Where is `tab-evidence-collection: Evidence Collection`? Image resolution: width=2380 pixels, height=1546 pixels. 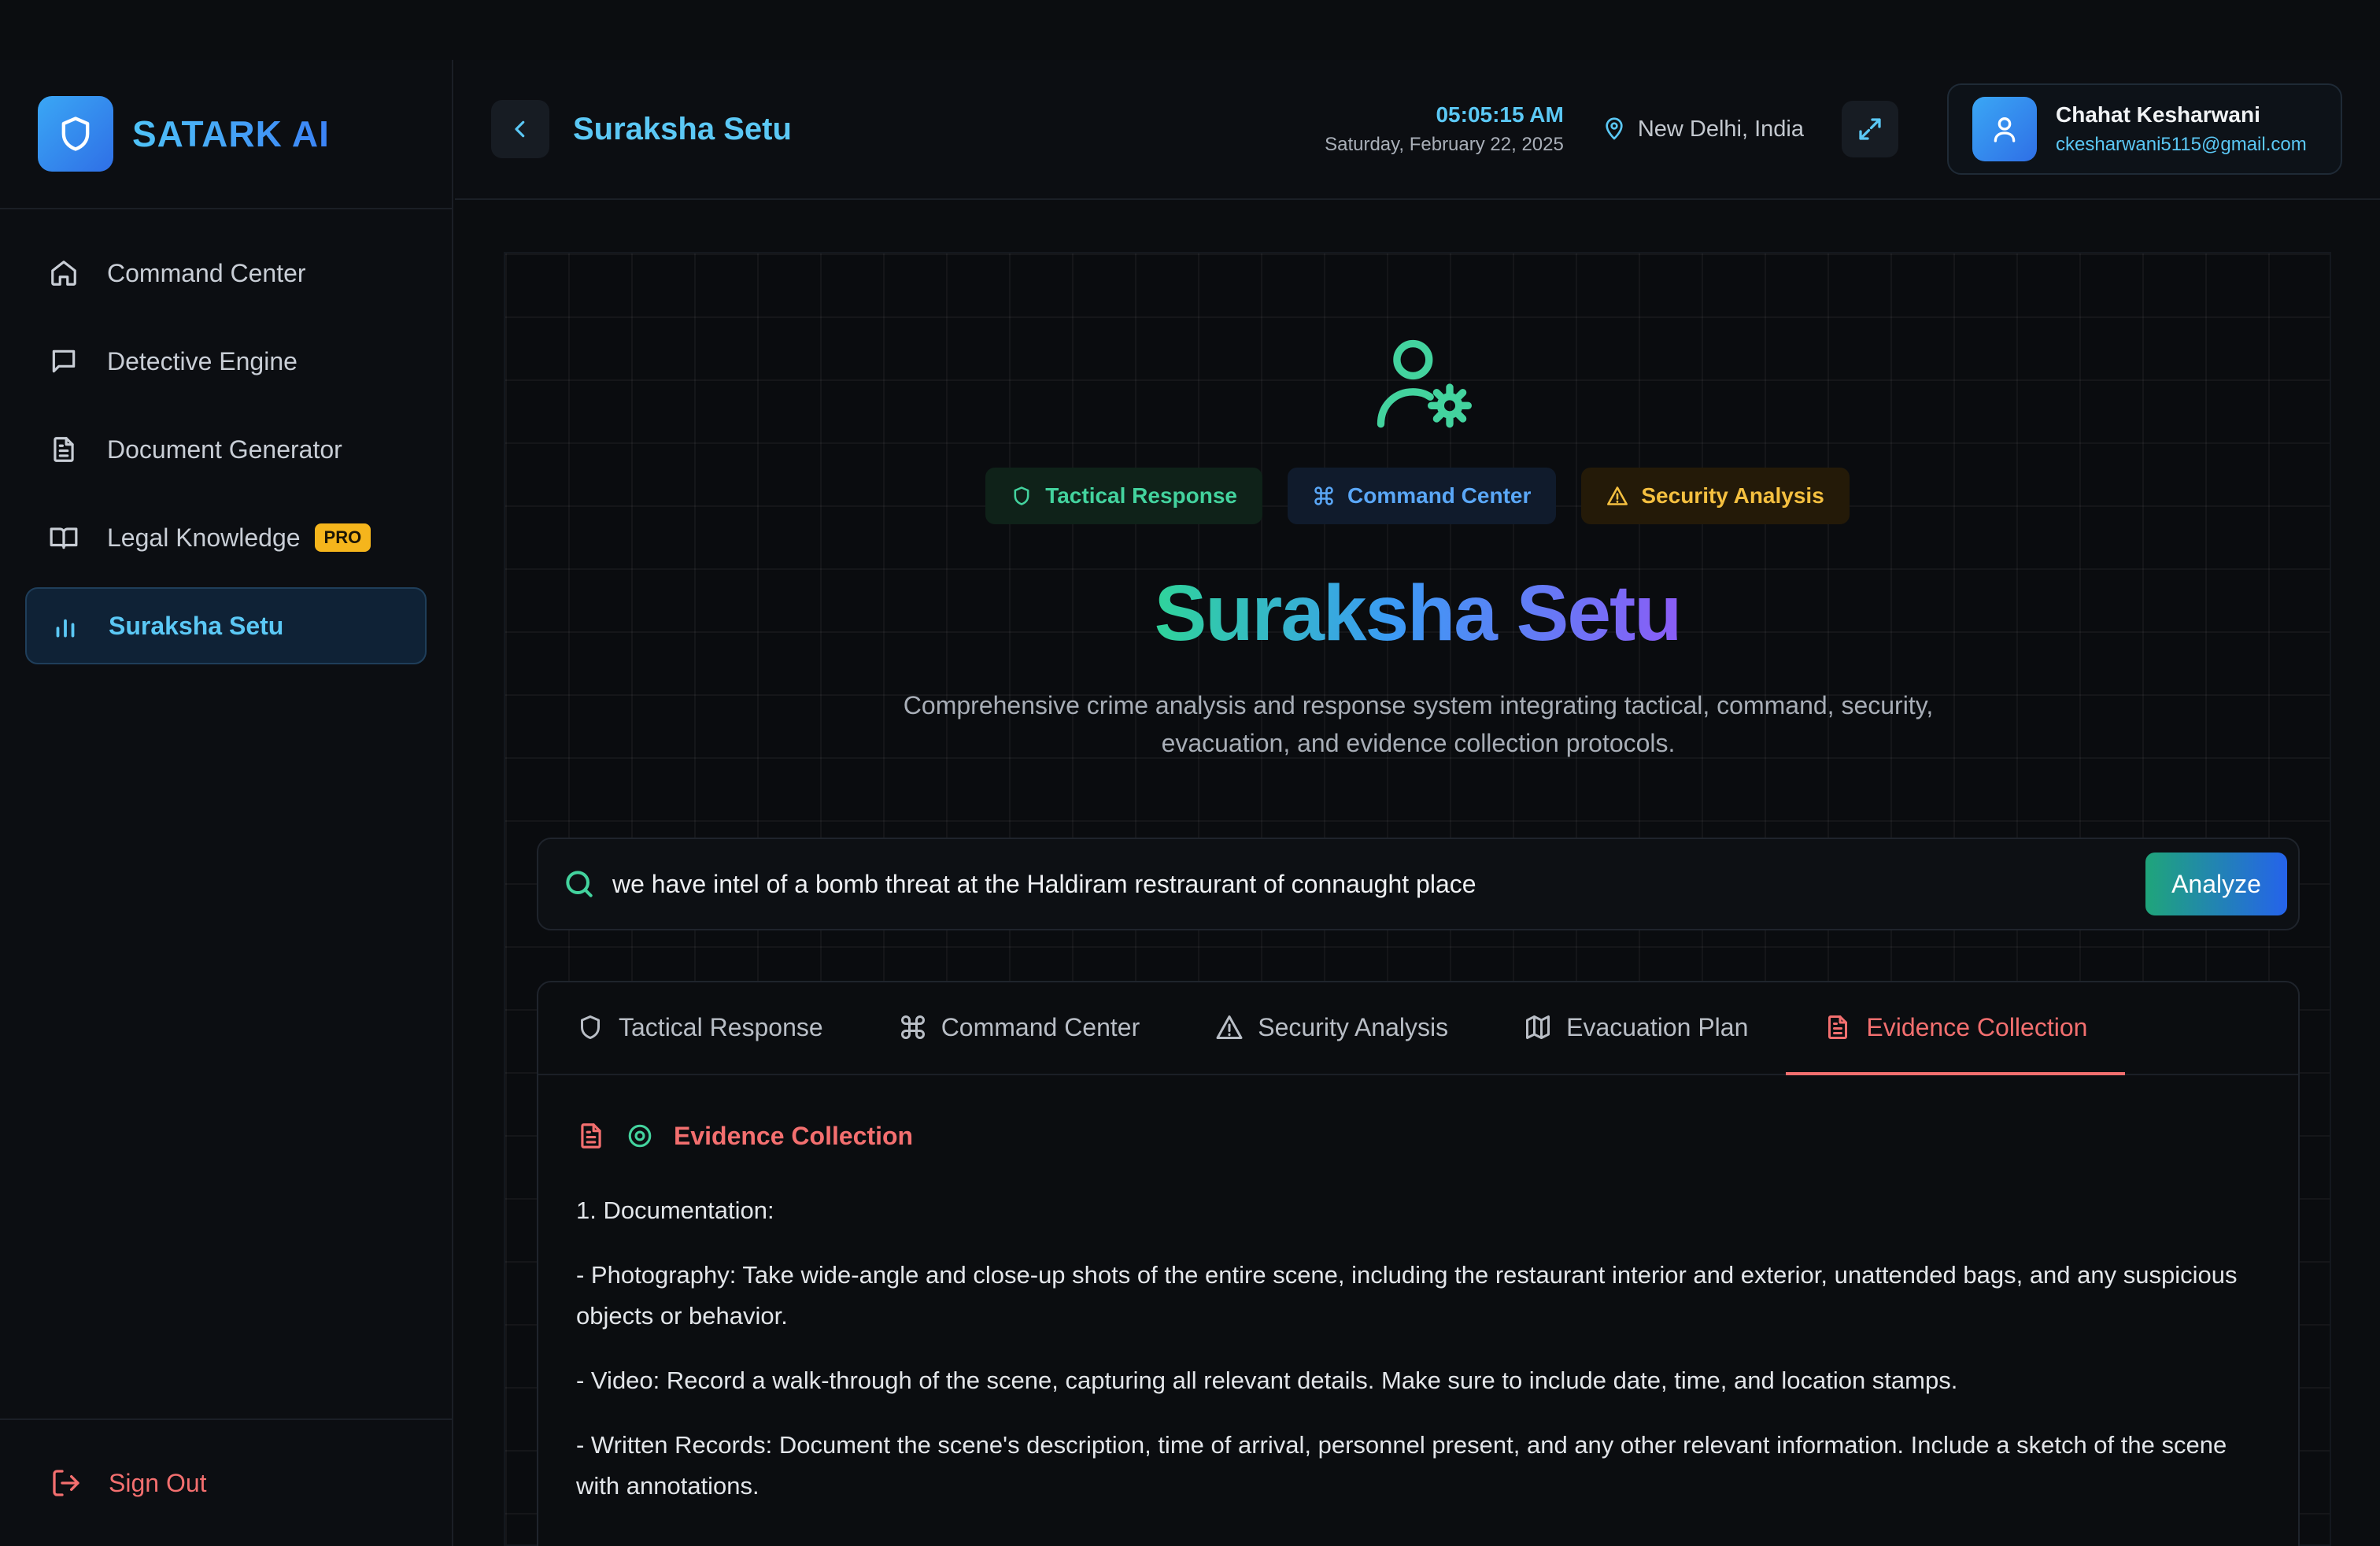 tab-evidence-collection: Evidence Collection is located at coordinates (1956, 1028).